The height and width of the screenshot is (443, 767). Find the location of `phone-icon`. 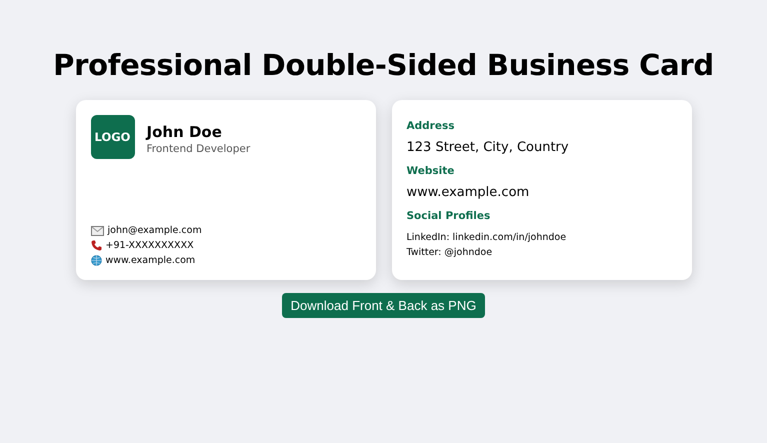

phone-icon is located at coordinates (96, 245).